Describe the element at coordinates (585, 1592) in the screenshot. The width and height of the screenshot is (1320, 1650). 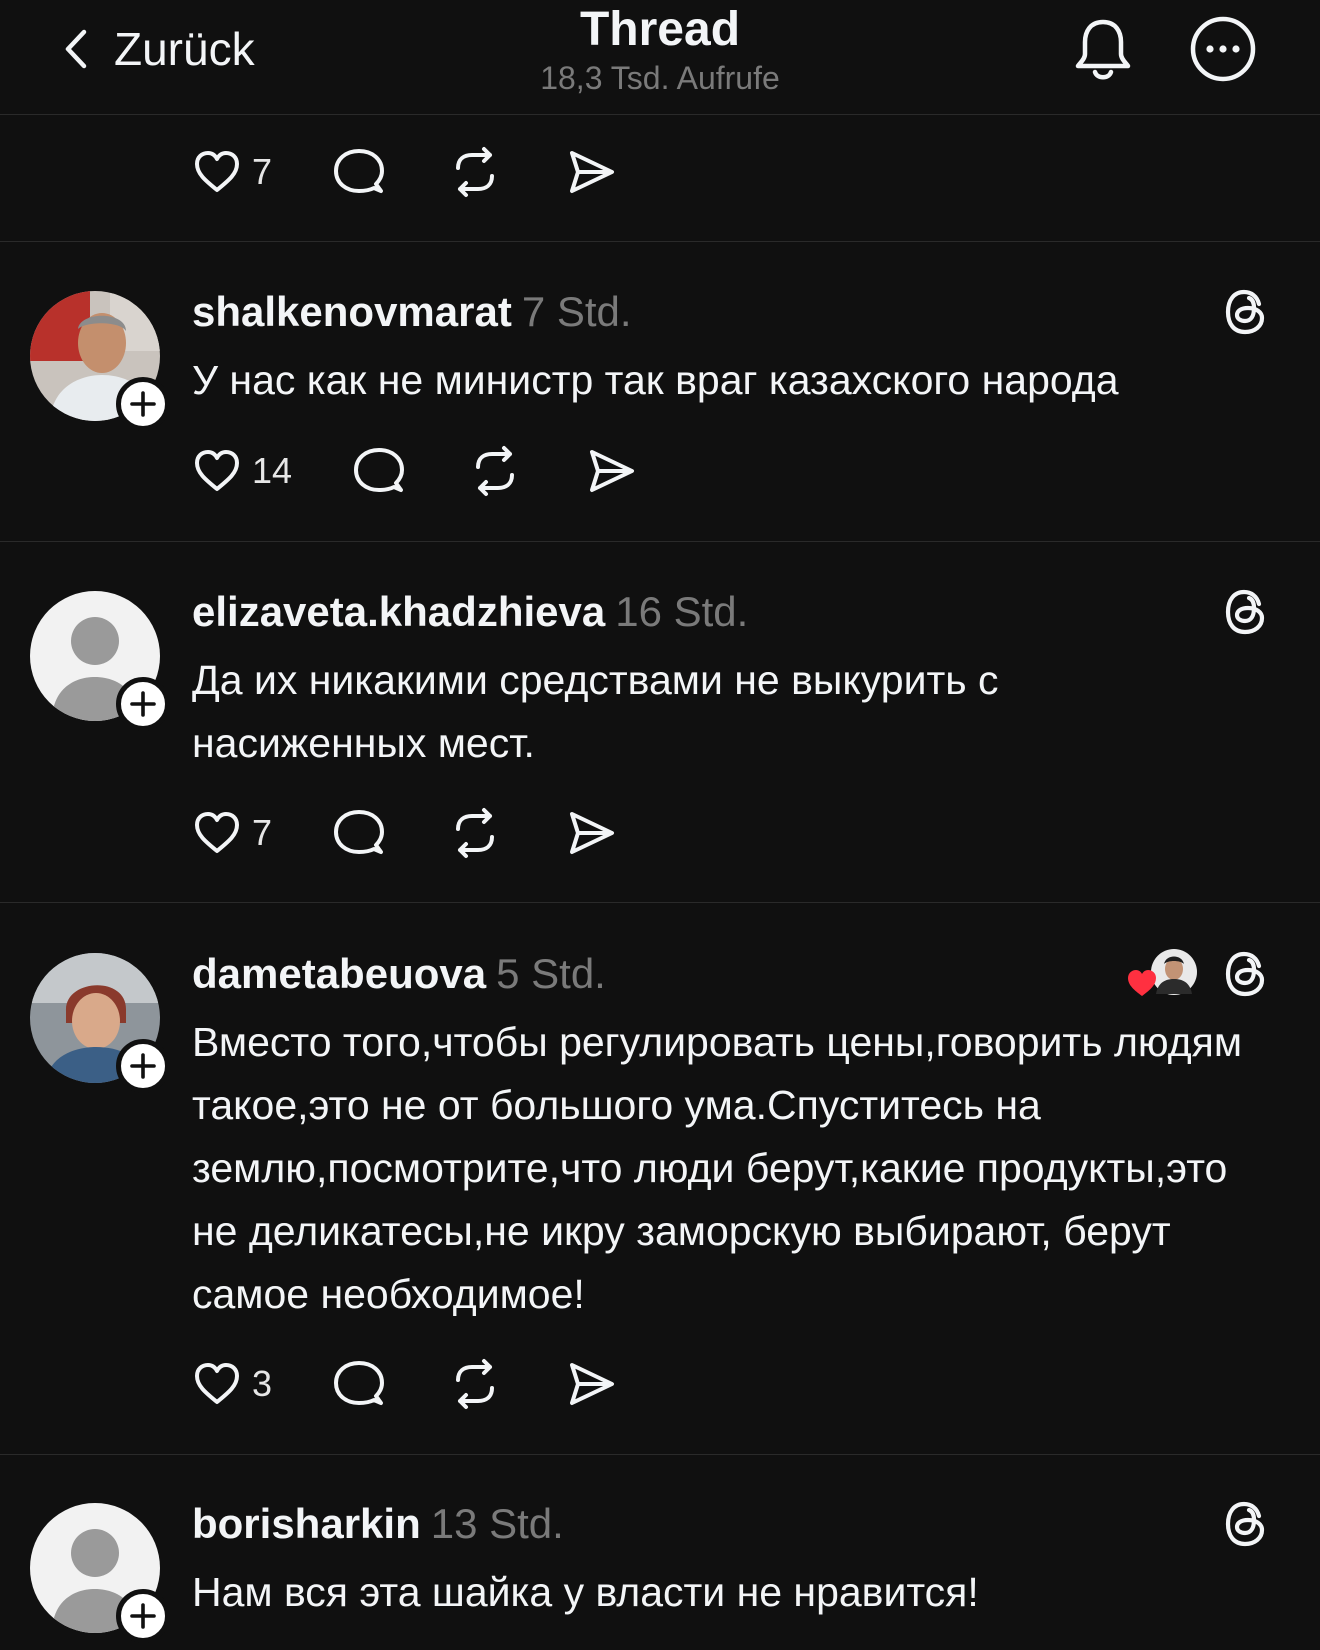
I see `post-text: Нам вся эта шайка у власти не нравится!` at that location.